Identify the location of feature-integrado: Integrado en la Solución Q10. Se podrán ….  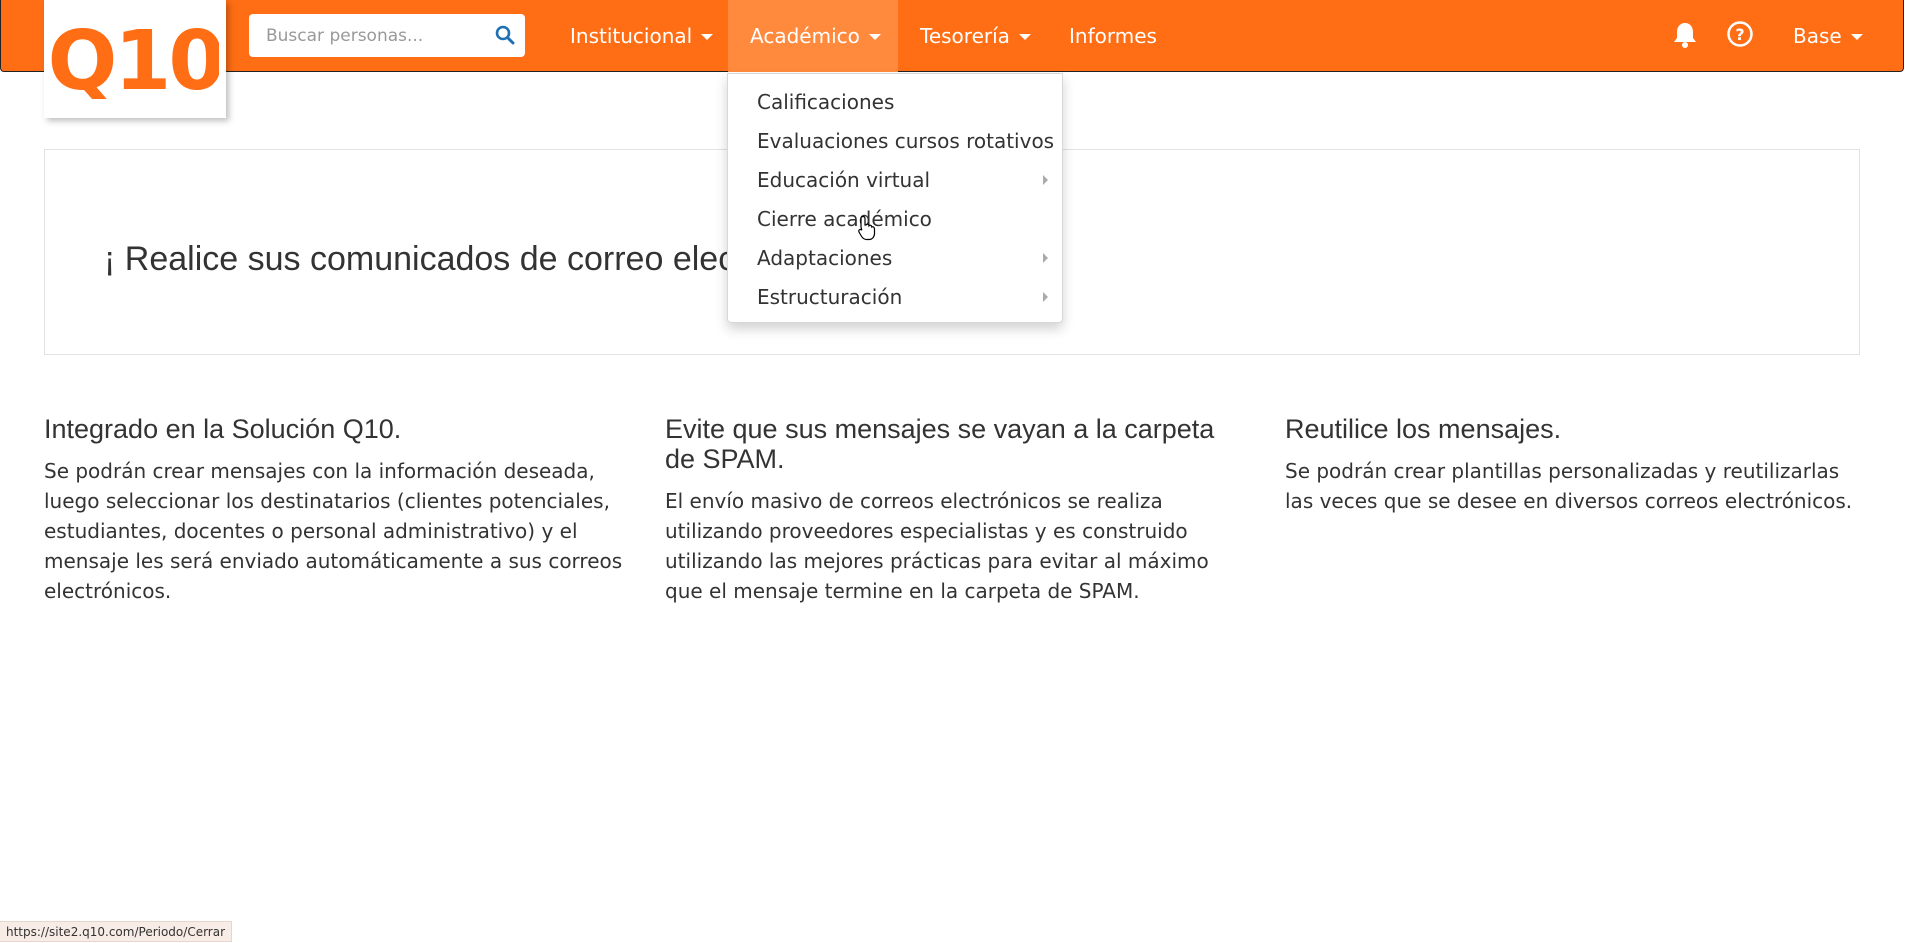
(334, 510).